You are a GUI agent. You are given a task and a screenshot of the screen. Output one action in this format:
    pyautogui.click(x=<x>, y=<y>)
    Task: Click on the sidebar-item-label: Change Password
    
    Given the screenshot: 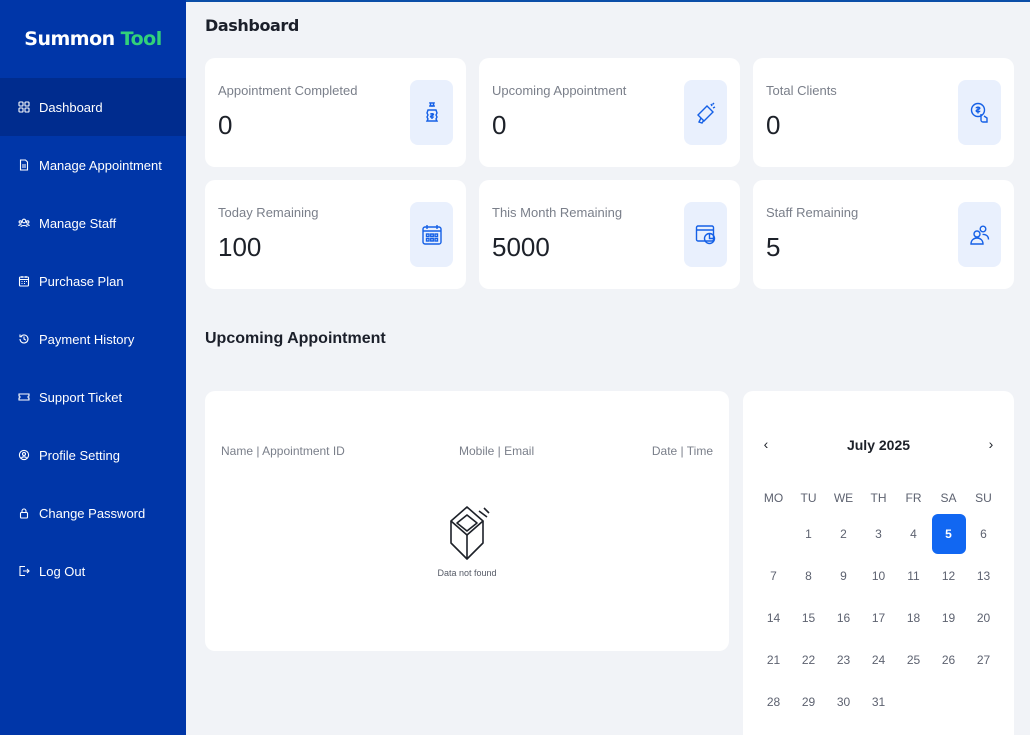 What is the action you would take?
    pyautogui.click(x=92, y=513)
    